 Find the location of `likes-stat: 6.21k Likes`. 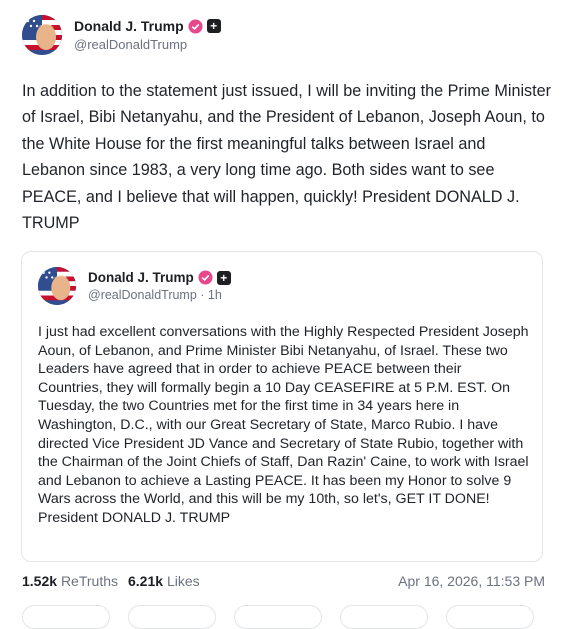

likes-stat: 6.21k Likes is located at coordinates (164, 581).